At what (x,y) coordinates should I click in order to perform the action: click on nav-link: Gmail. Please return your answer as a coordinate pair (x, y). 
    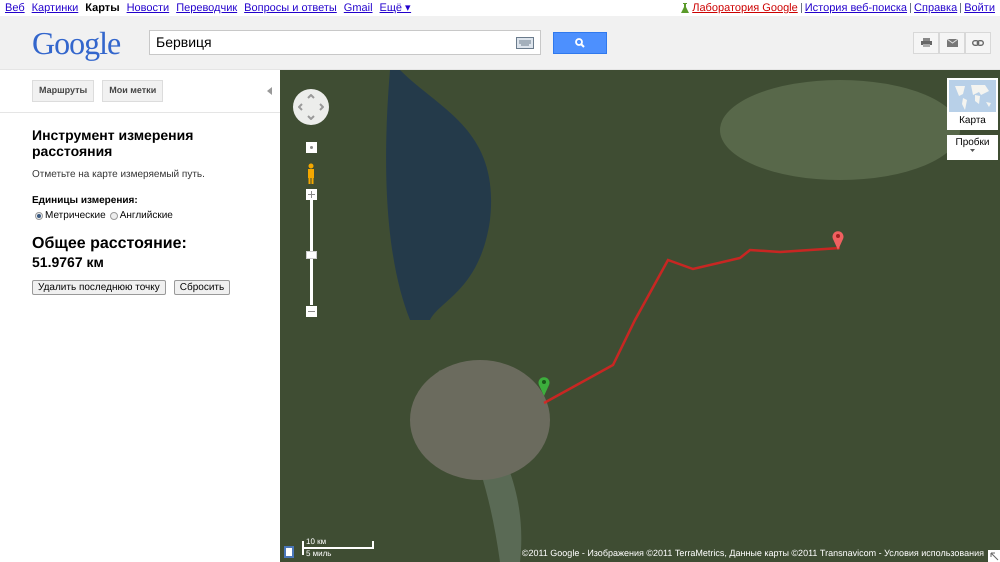
    Looking at the image, I should click on (358, 8).